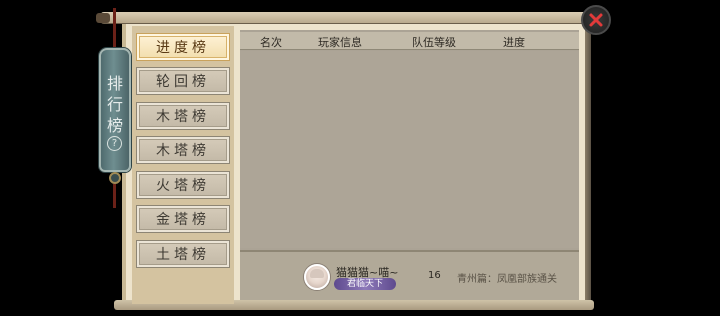 The width and height of the screenshot is (720, 316). Describe the element at coordinates (588, 163) in the screenshot. I see `scroll-rail` at that location.